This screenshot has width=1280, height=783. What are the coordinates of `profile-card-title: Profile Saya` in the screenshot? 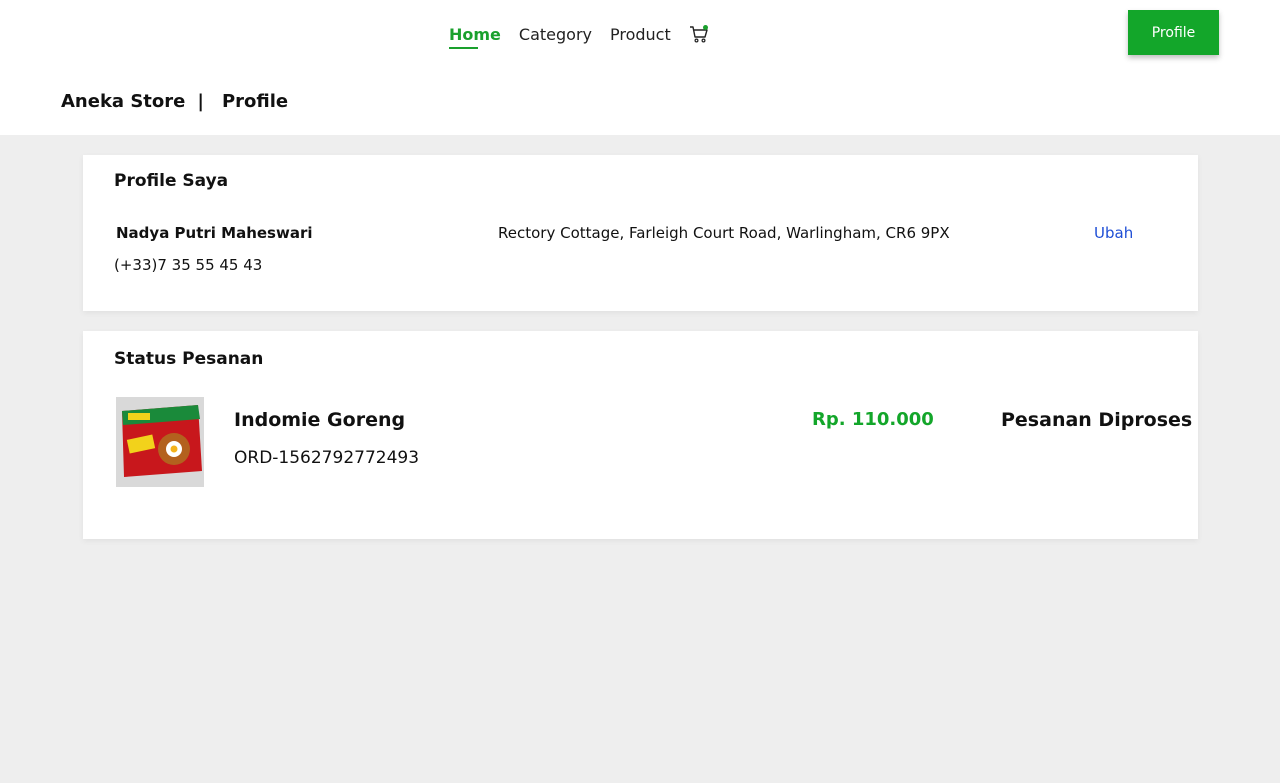 It's located at (171, 181).